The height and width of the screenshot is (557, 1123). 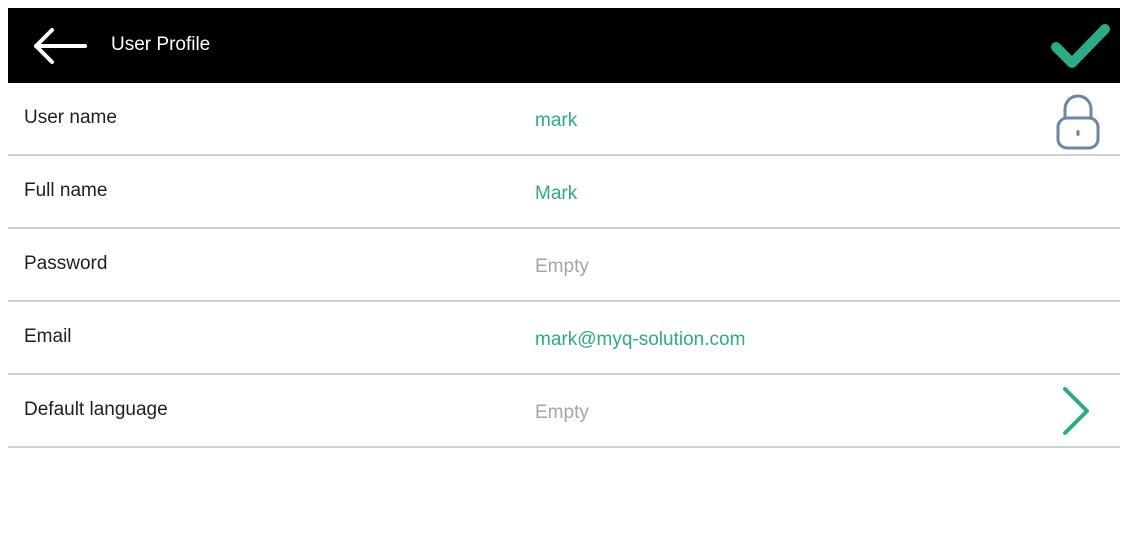 I want to click on field-row-password: Password Empty, so click(x=564, y=265).